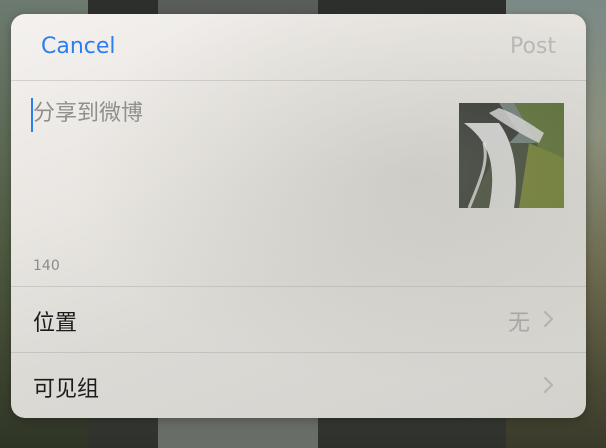 The height and width of the screenshot is (448, 606). I want to click on location-value: 无, so click(518, 323).